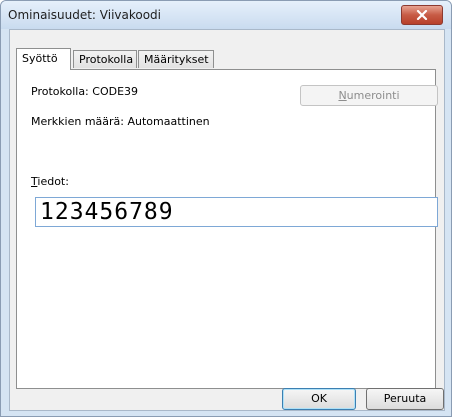  What do you see at coordinates (319, 399) in the screenshot?
I see `ok-button: OK` at bounding box center [319, 399].